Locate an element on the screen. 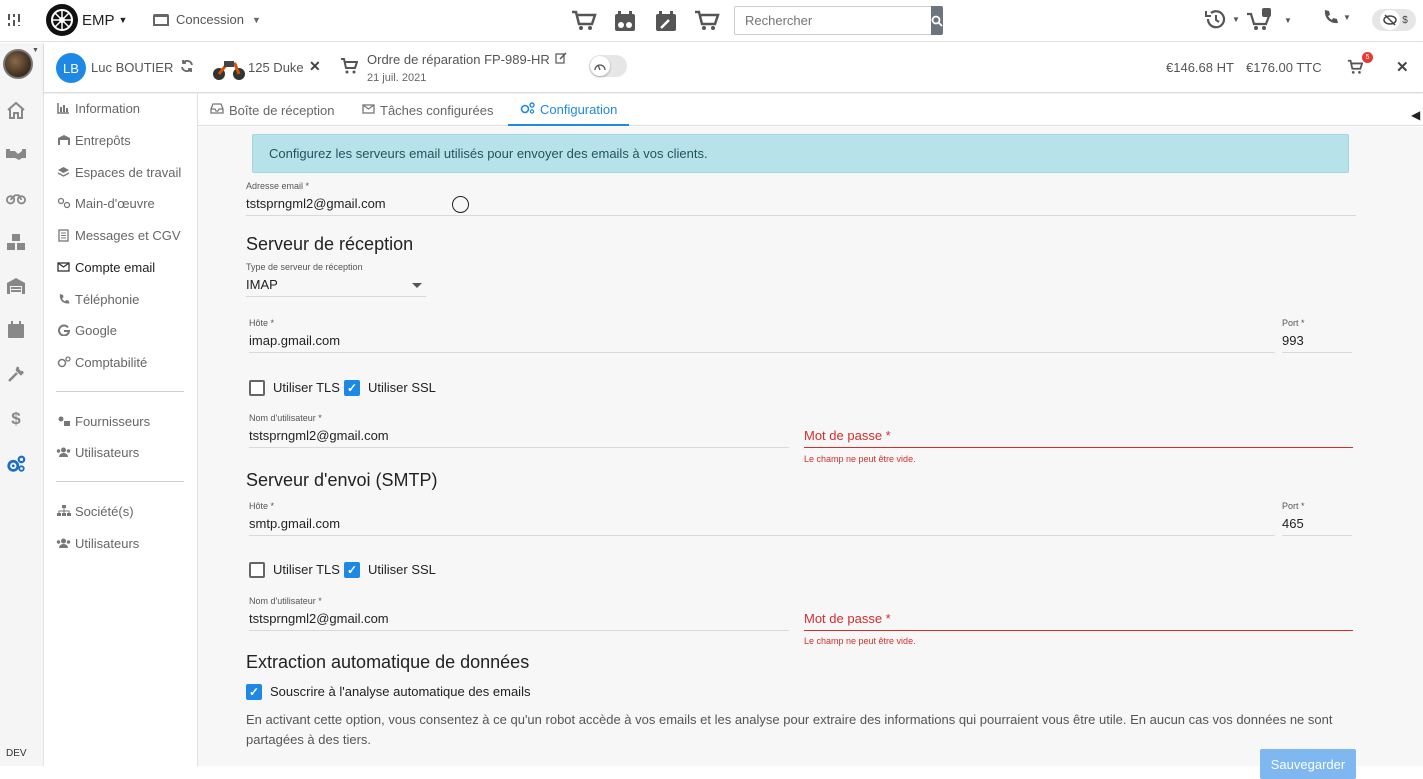 This screenshot has width=1423, height=779. port-underline is located at coordinates (1317, 535).